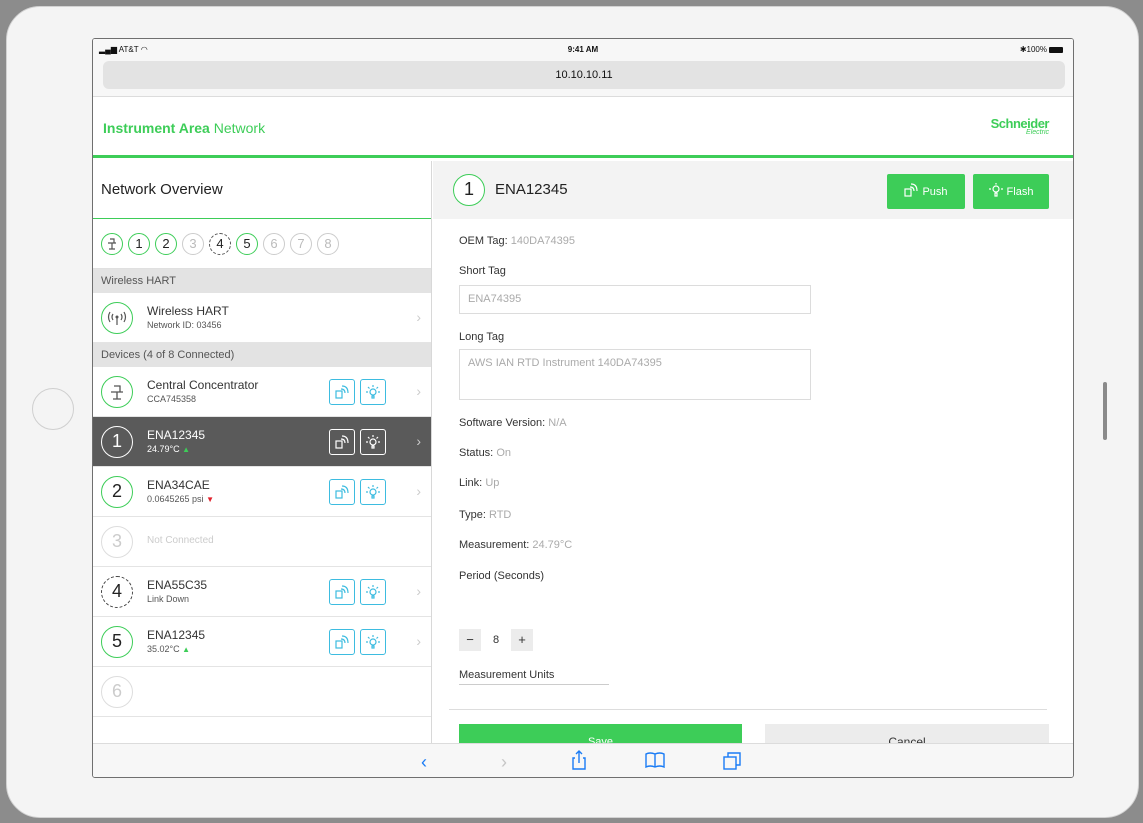 This screenshot has height=823, width=1143. Describe the element at coordinates (117, 642) in the screenshot. I see `device-number-badge: 5` at that location.